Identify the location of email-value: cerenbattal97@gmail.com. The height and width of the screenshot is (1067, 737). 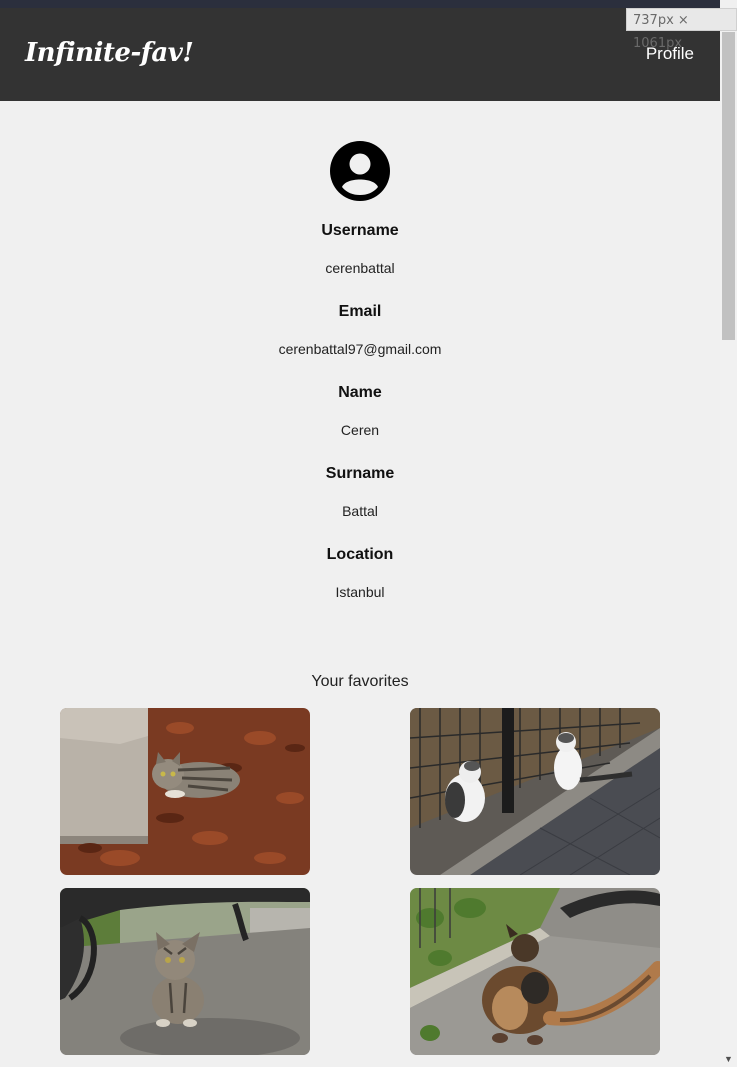
(360, 349).